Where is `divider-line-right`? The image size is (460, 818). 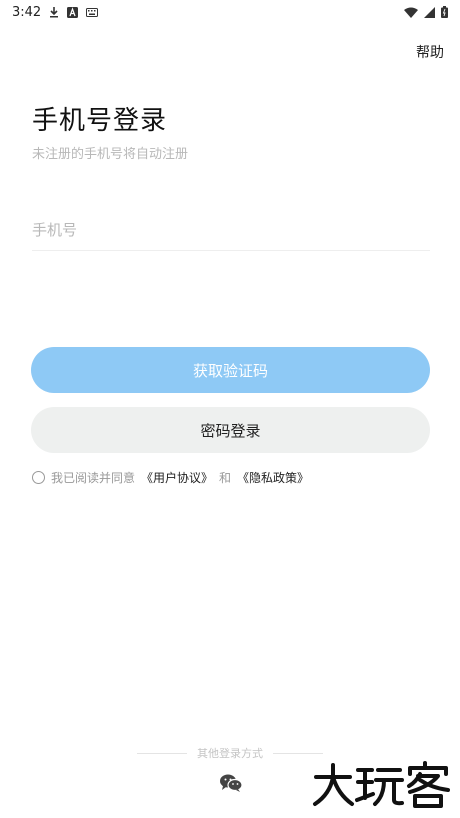 divider-line-right is located at coordinates (298, 753).